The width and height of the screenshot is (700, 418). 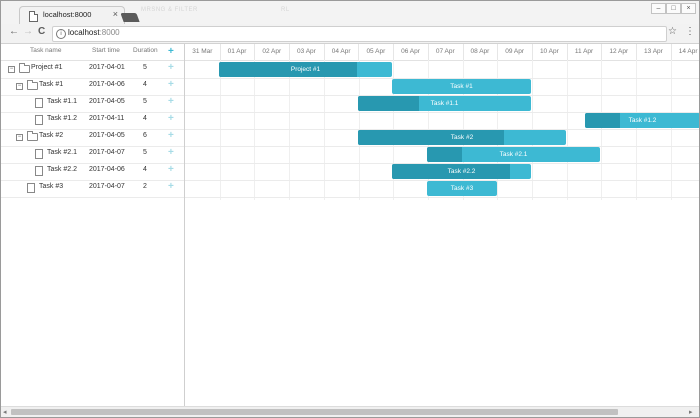 I want to click on forward-arrow-icon: →, so click(x=28, y=31).